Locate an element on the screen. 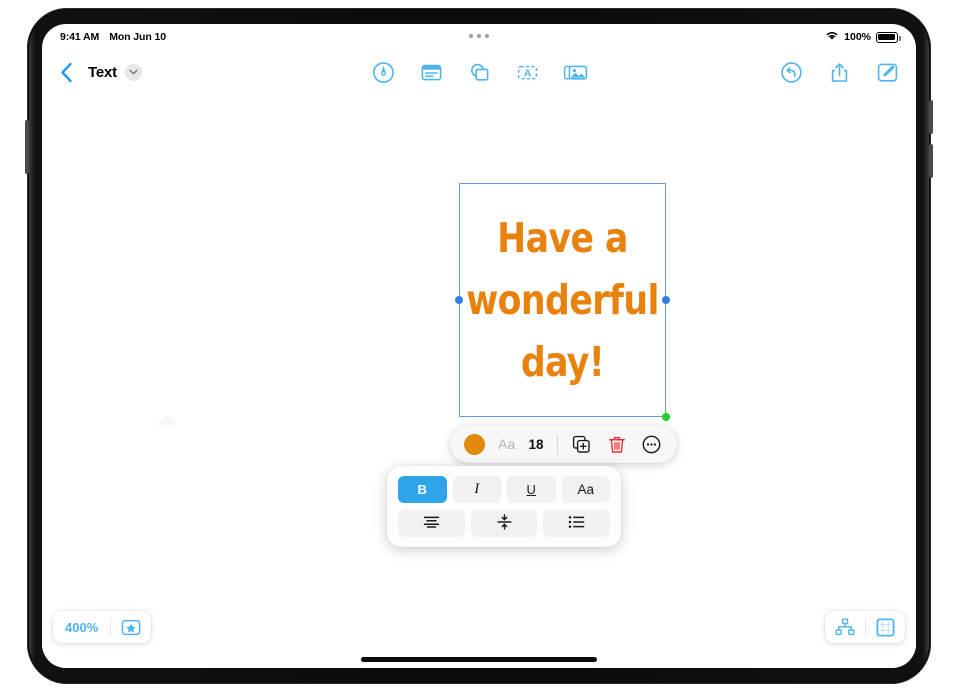 This screenshot has height=692, width=958. more-options-icon is located at coordinates (652, 444).